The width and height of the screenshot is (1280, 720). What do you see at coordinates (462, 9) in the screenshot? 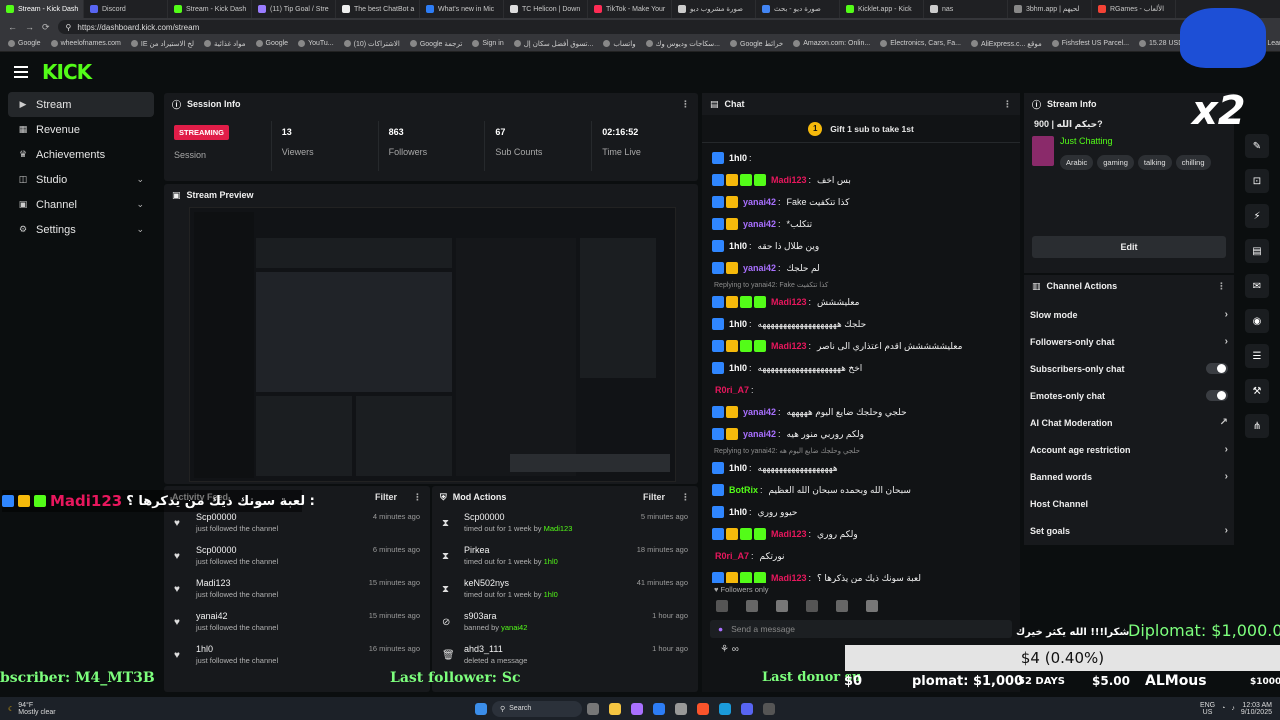
I see `browser-tab: What's new in Mic` at bounding box center [462, 9].